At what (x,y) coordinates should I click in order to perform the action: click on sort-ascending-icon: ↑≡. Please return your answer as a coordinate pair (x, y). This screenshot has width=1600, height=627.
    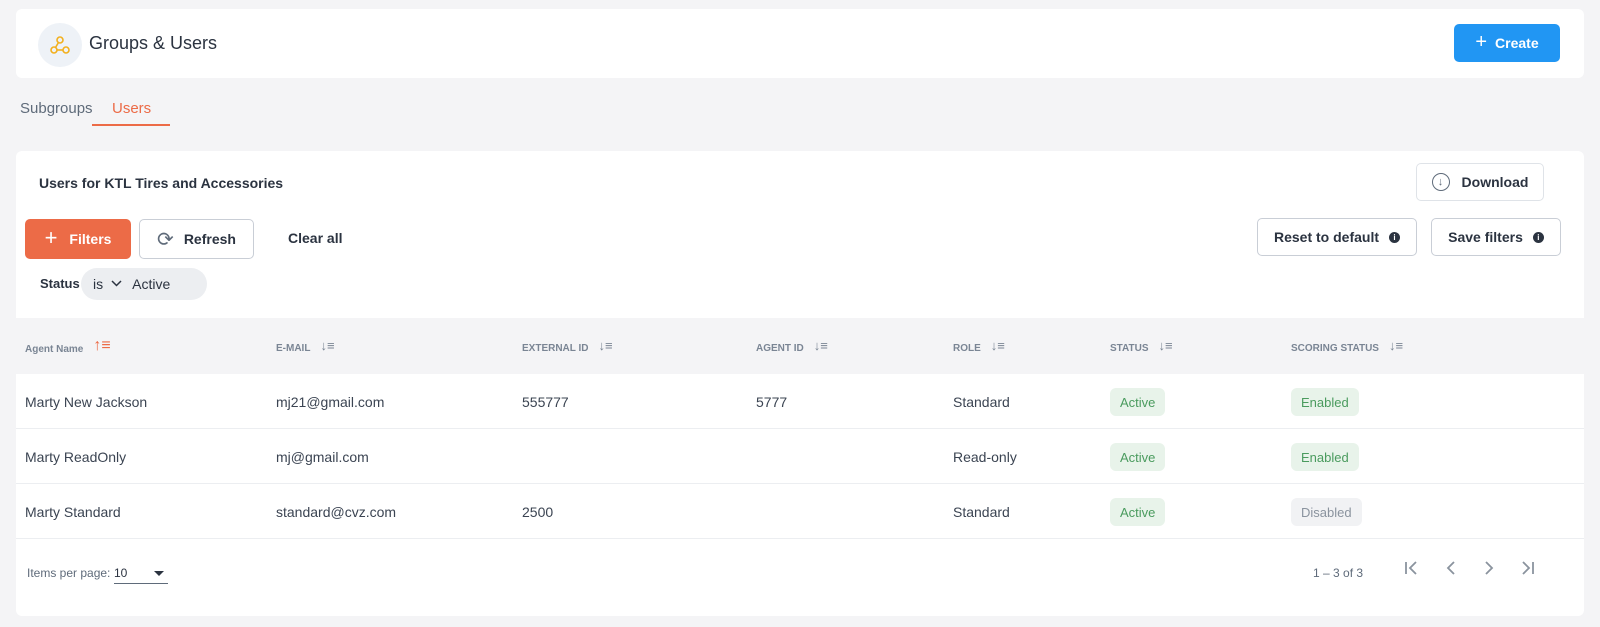
    Looking at the image, I should click on (101, 346).